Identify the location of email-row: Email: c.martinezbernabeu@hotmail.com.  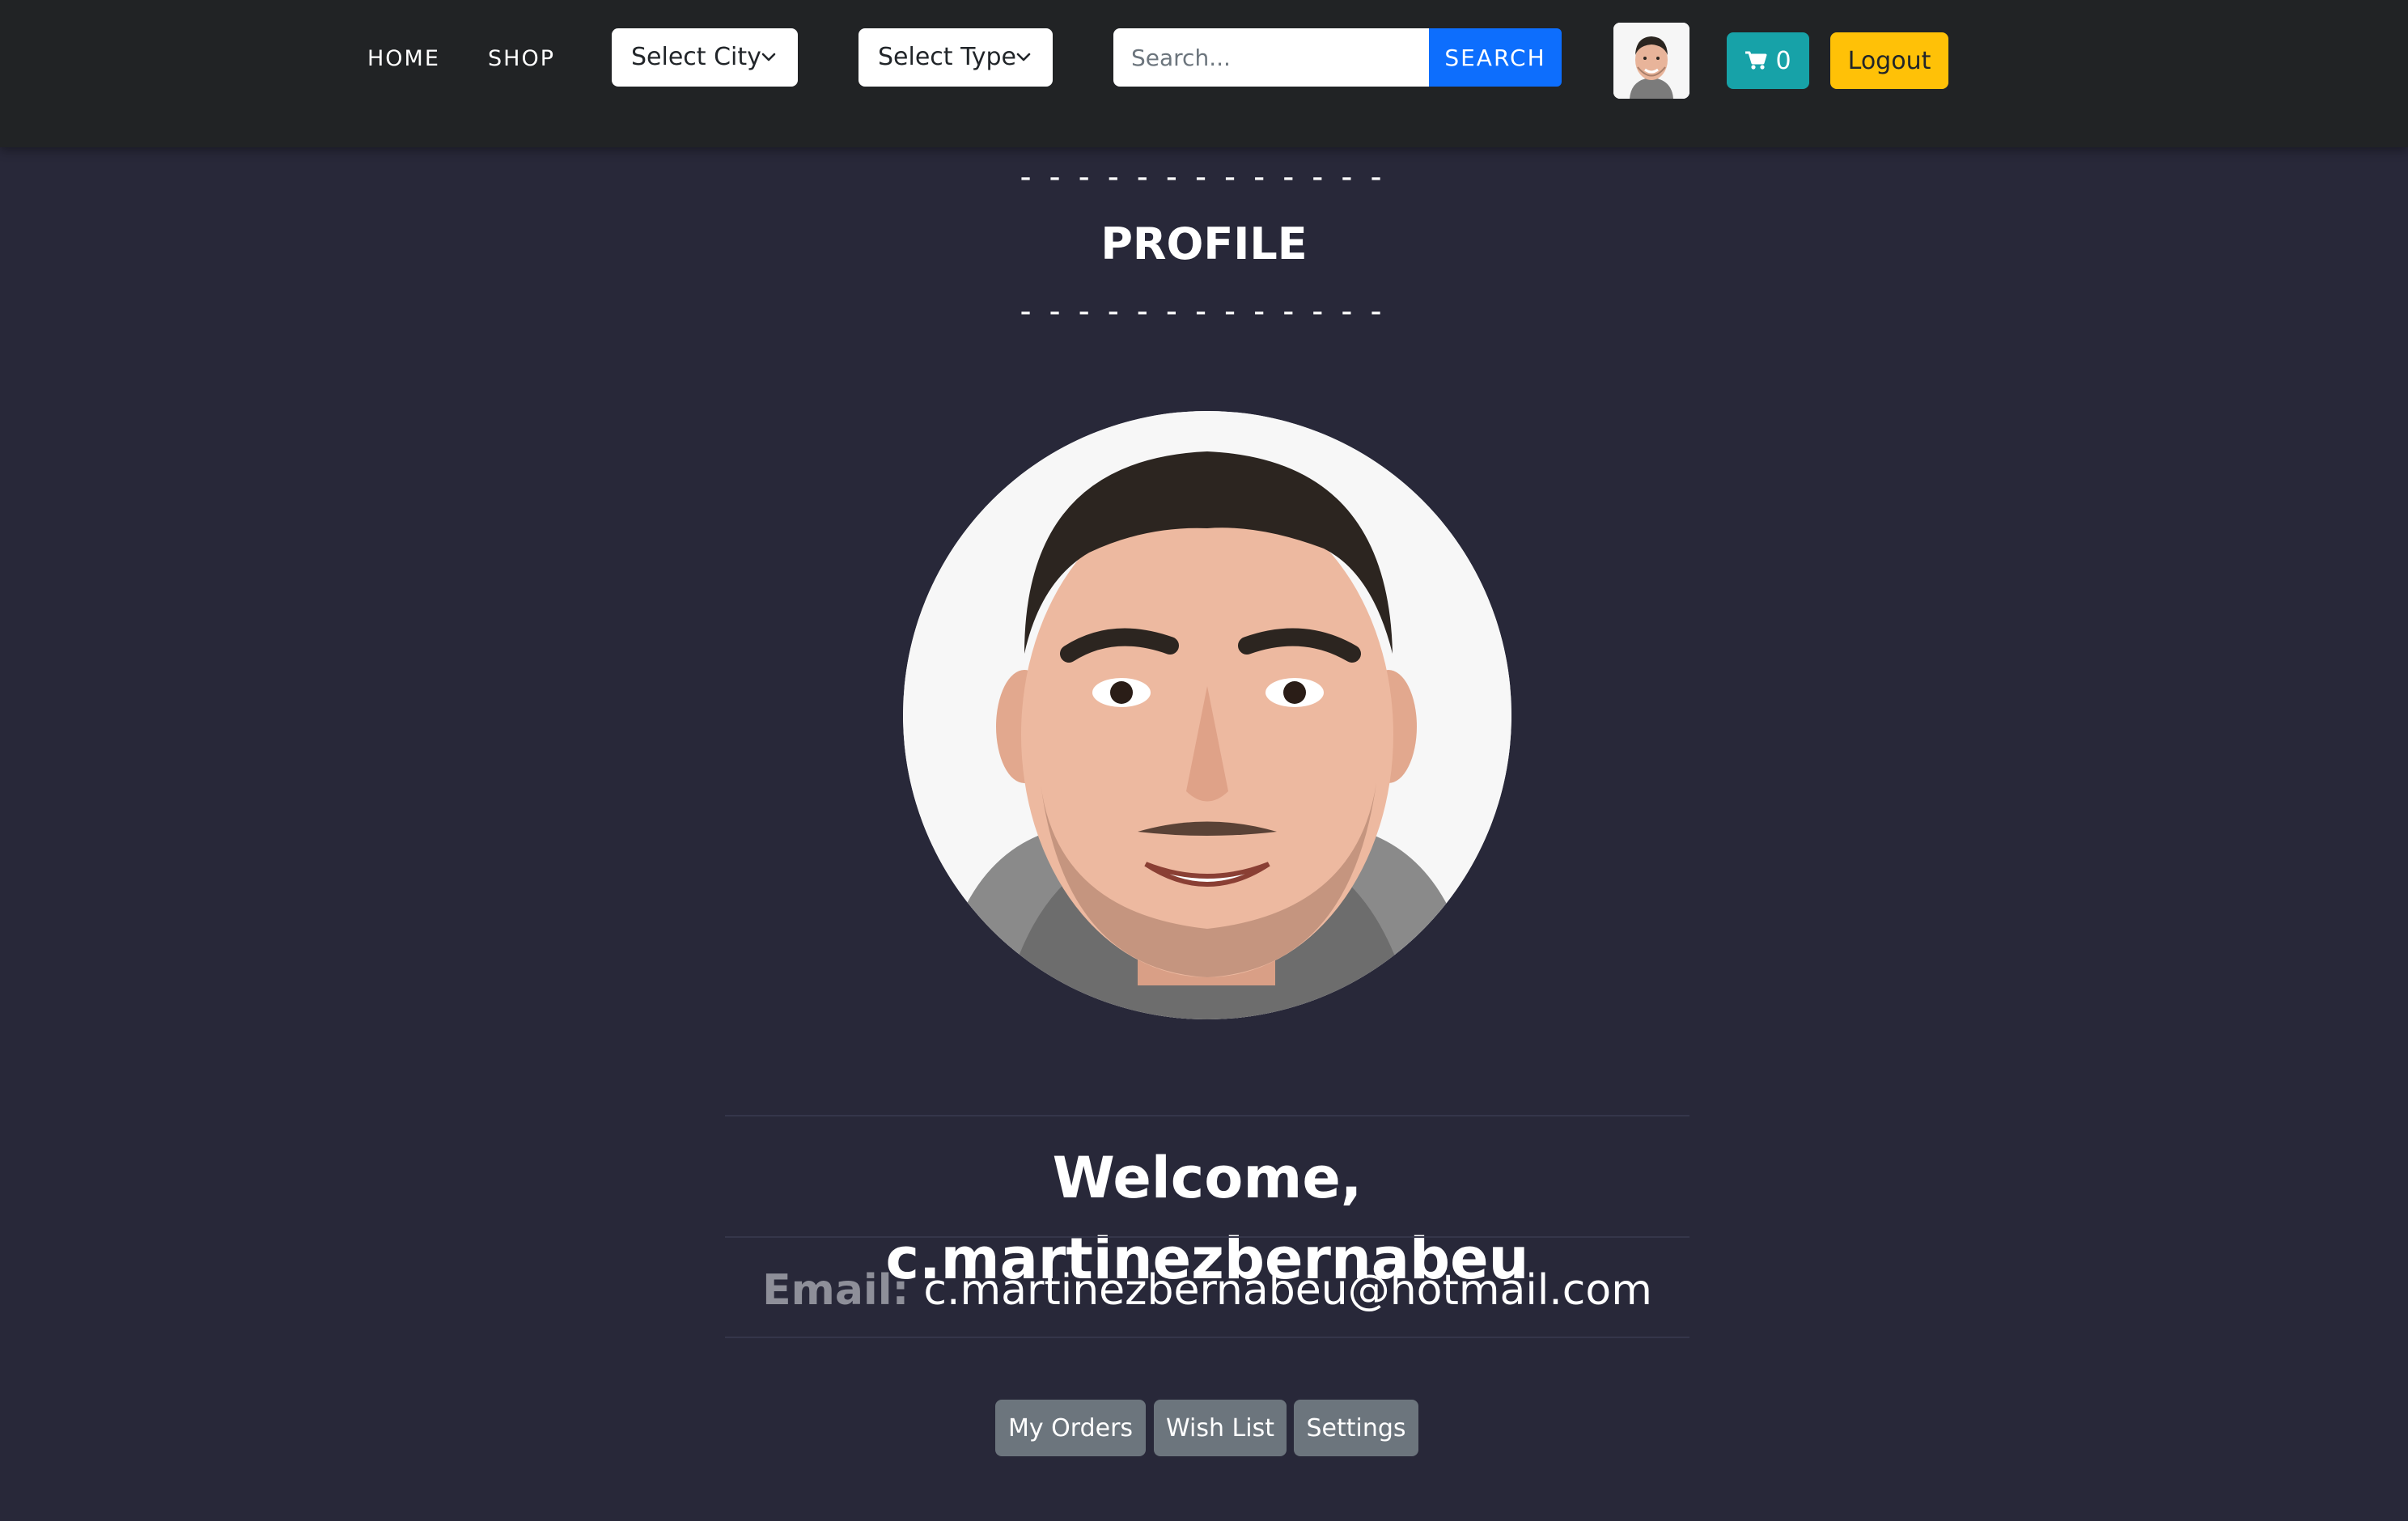
(1207, 1290).